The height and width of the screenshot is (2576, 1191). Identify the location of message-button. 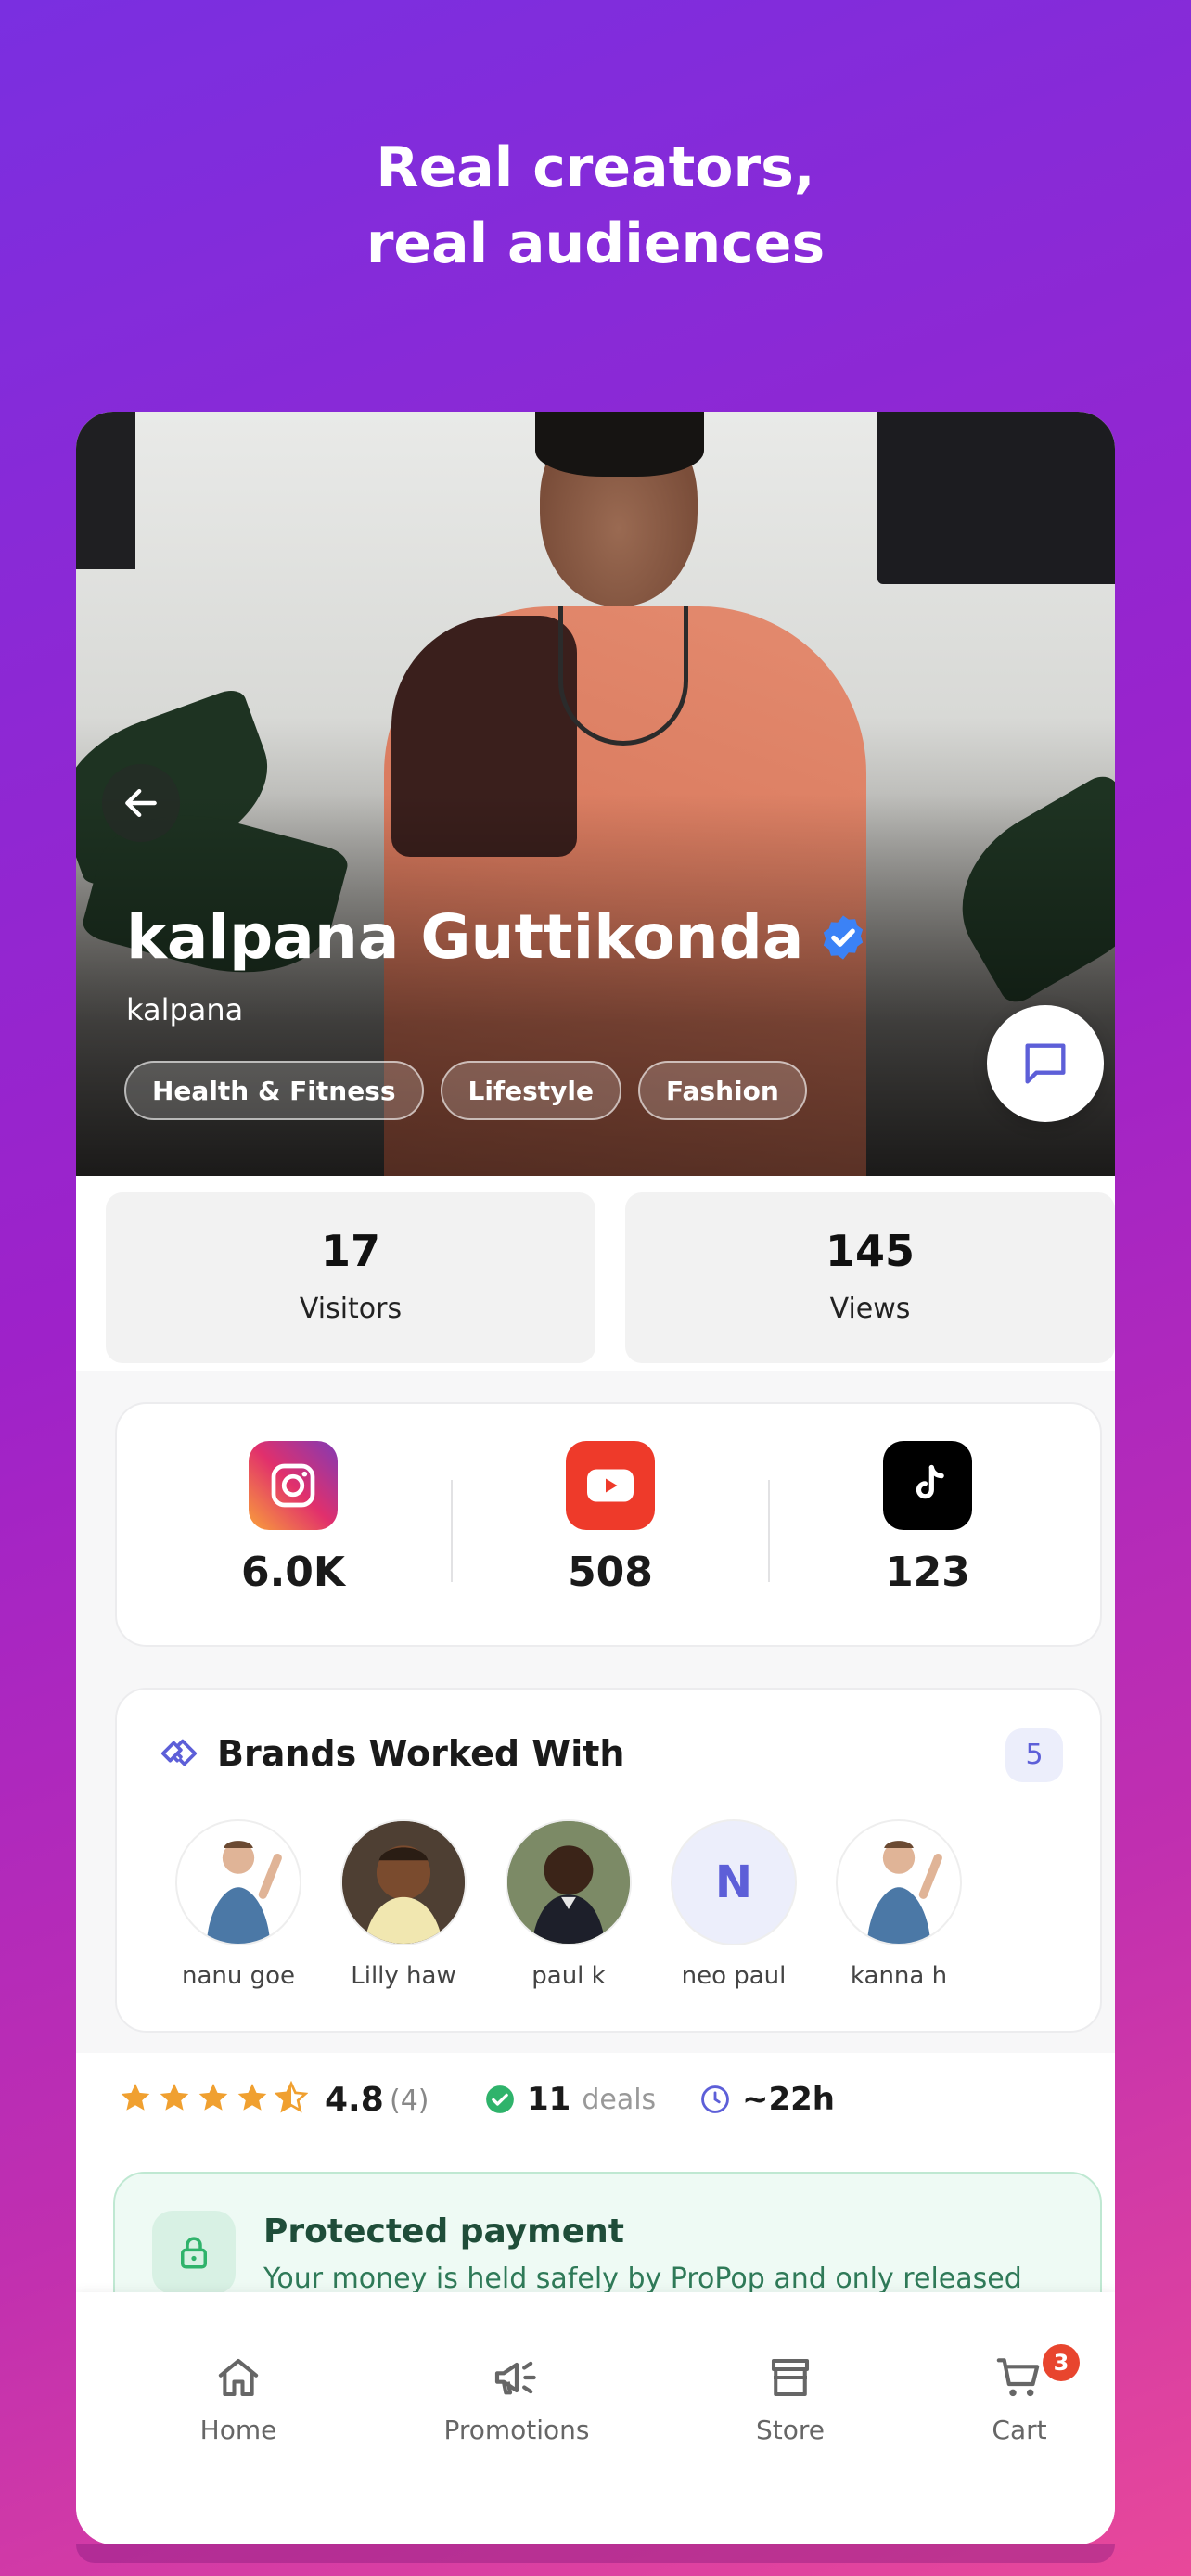
(1045, 1063).